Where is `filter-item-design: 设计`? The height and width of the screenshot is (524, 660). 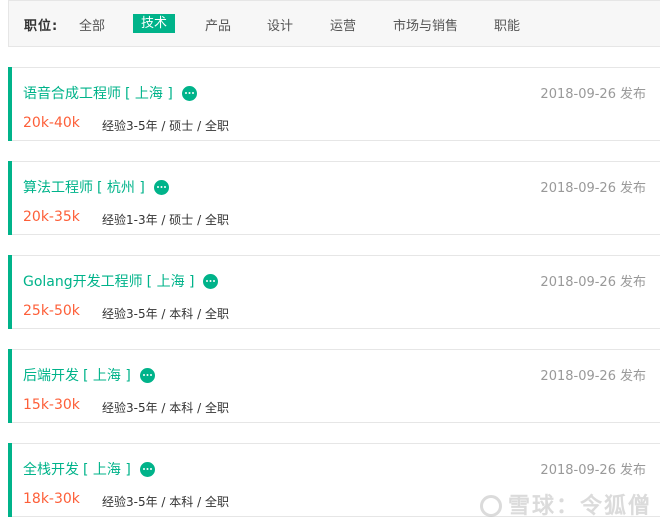 filter-item-design: 设计 is located at coordinates (280, 24).